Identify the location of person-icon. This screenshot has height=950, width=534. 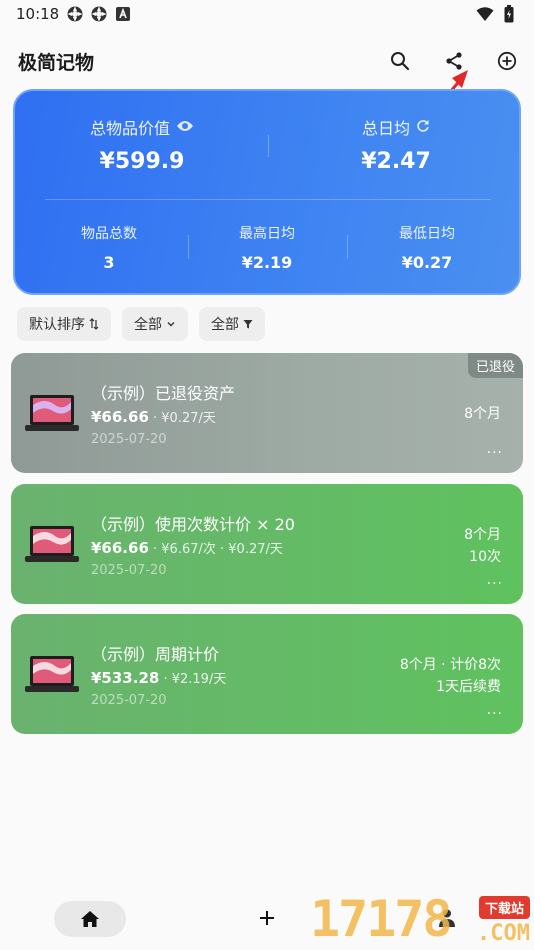
(447, 918).